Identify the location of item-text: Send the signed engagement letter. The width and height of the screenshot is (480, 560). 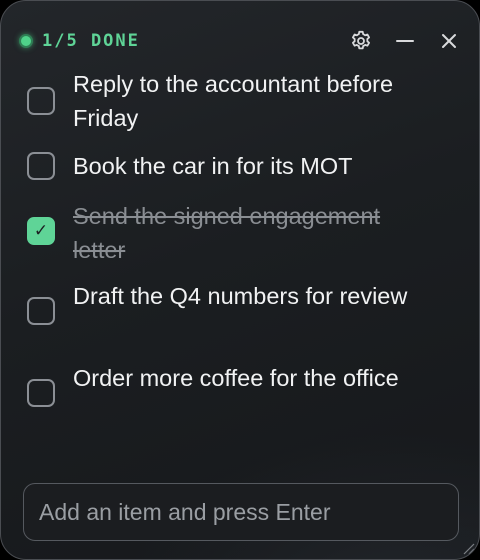
(243, 233).